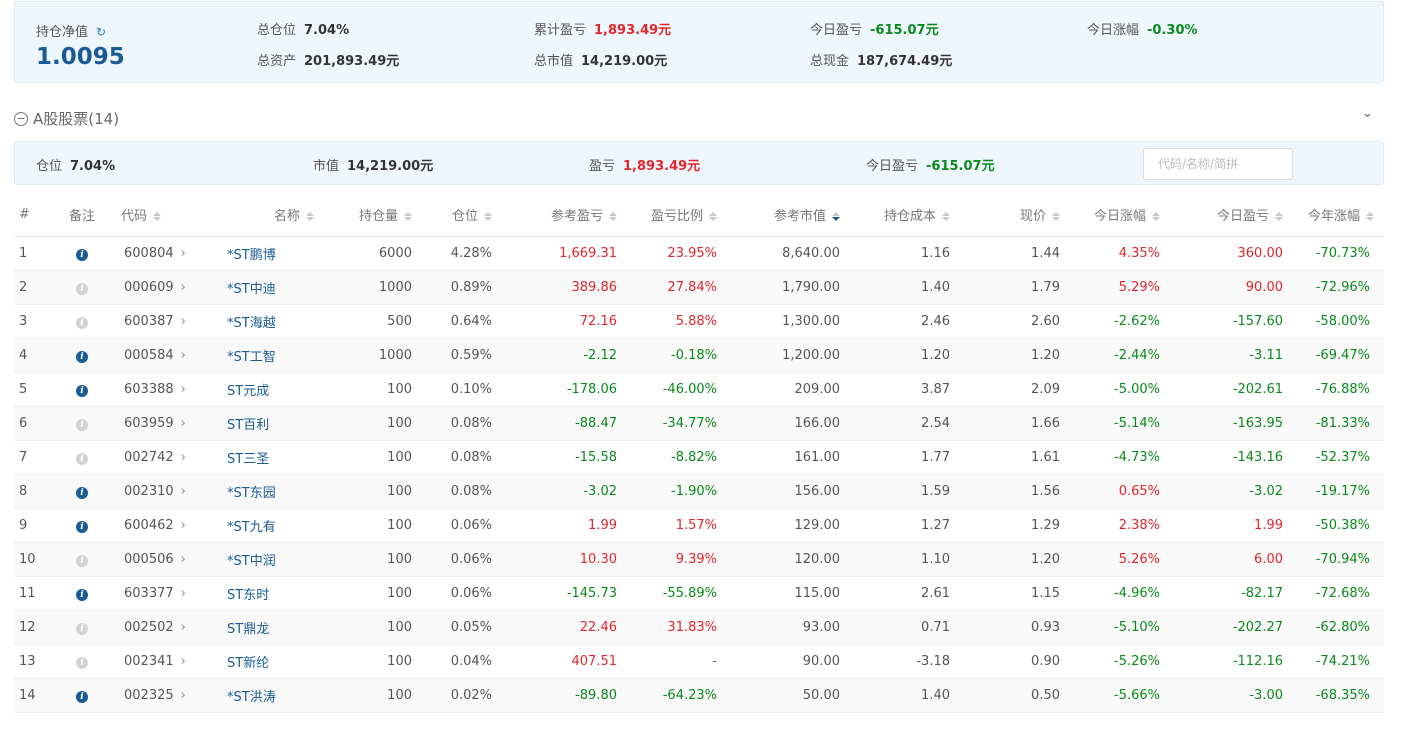  Describe the element at coordinates (268, 525) in the screenshot. I see `name-cell: *ST九有` at that location.